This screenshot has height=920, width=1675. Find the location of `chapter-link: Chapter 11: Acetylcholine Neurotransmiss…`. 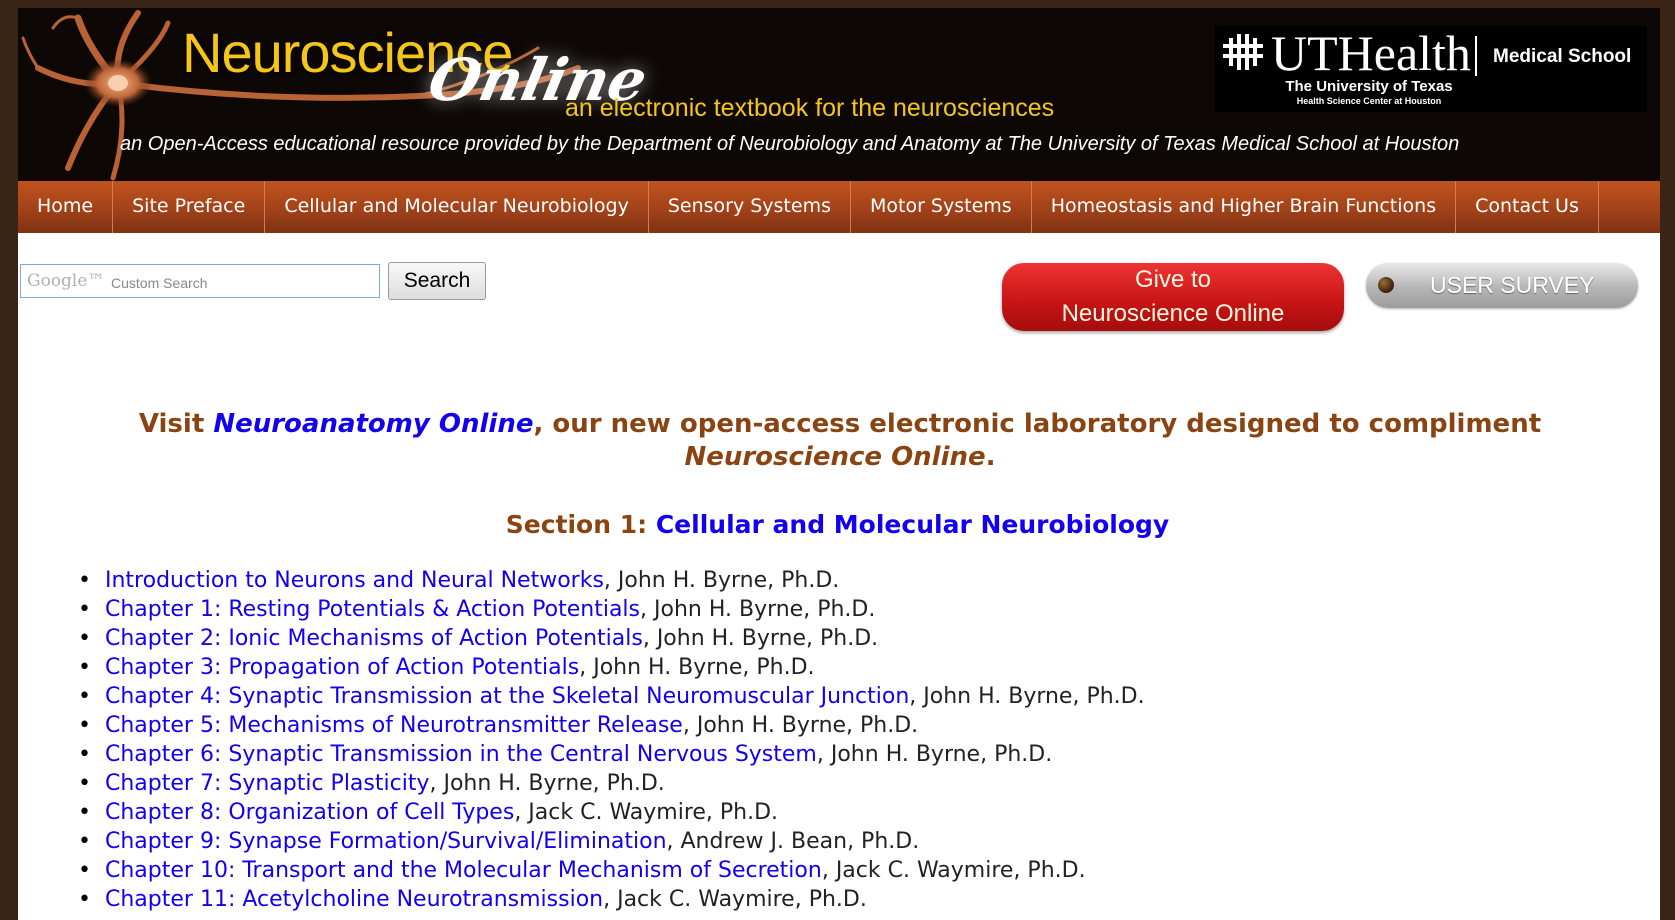

chapter-link: Chapter 11: Acetylcholine Neurotransmiss… is located at coordinates (354, 899).